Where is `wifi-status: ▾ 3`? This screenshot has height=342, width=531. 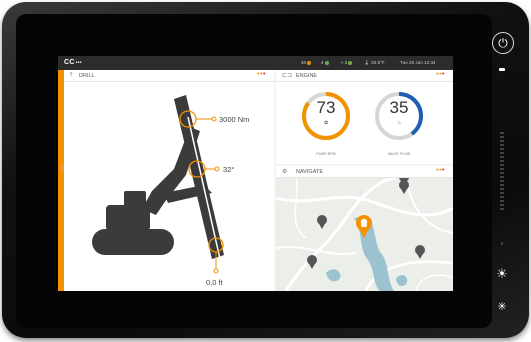 wifi-status: ▾ 3 is located at coordinates (347, 63).